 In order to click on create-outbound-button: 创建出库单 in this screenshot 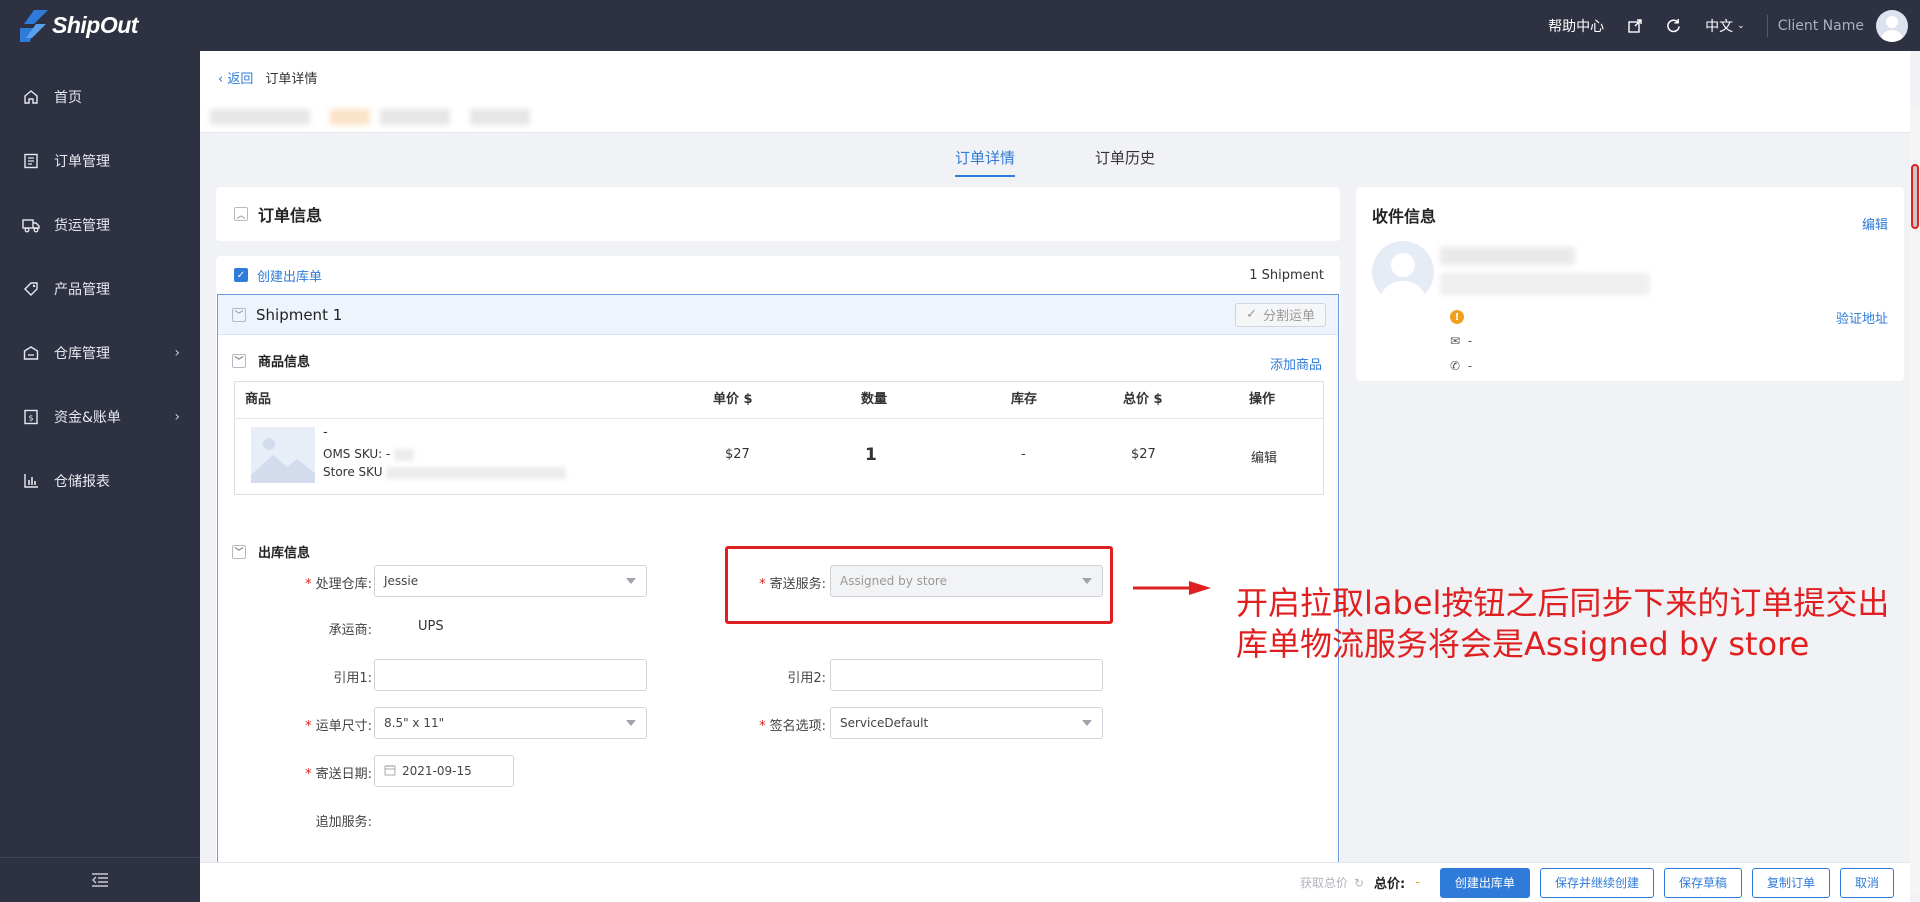, I will do `click(1484, 882)`.